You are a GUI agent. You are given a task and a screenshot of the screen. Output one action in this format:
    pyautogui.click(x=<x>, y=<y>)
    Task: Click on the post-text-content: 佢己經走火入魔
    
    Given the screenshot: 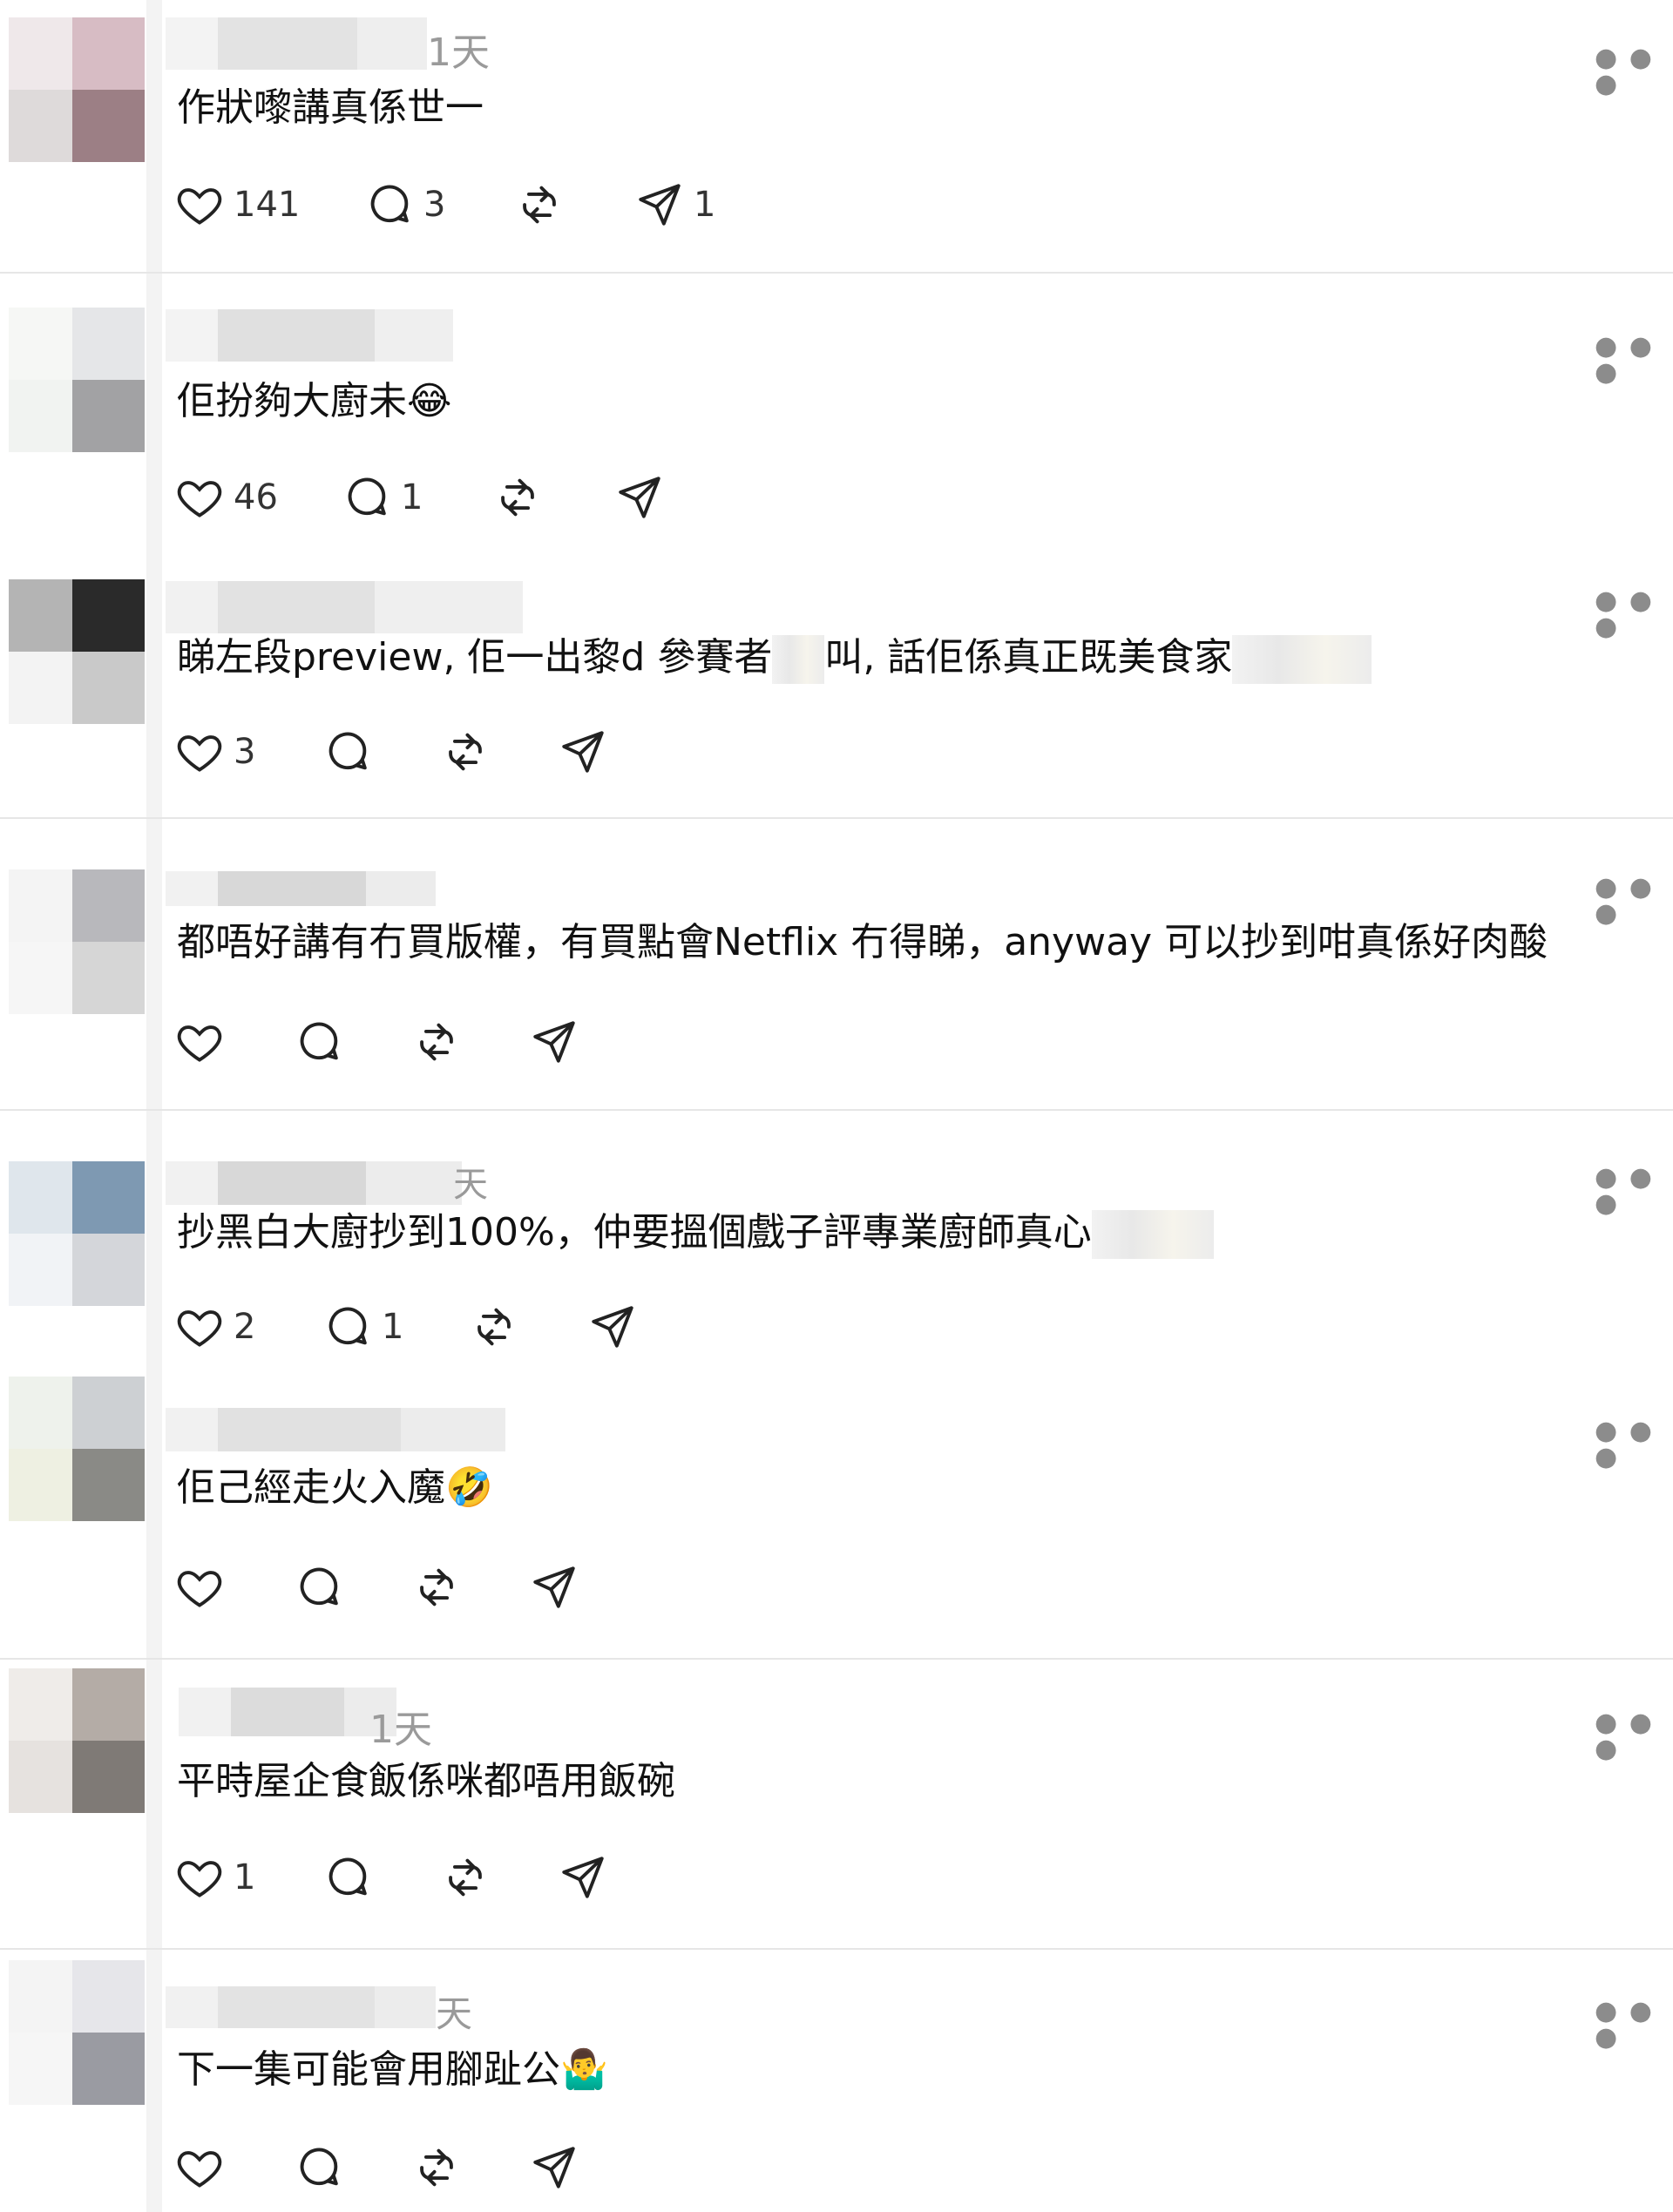 What is the action you would take?
    pyautogui.click(x=311, y=1487)
    